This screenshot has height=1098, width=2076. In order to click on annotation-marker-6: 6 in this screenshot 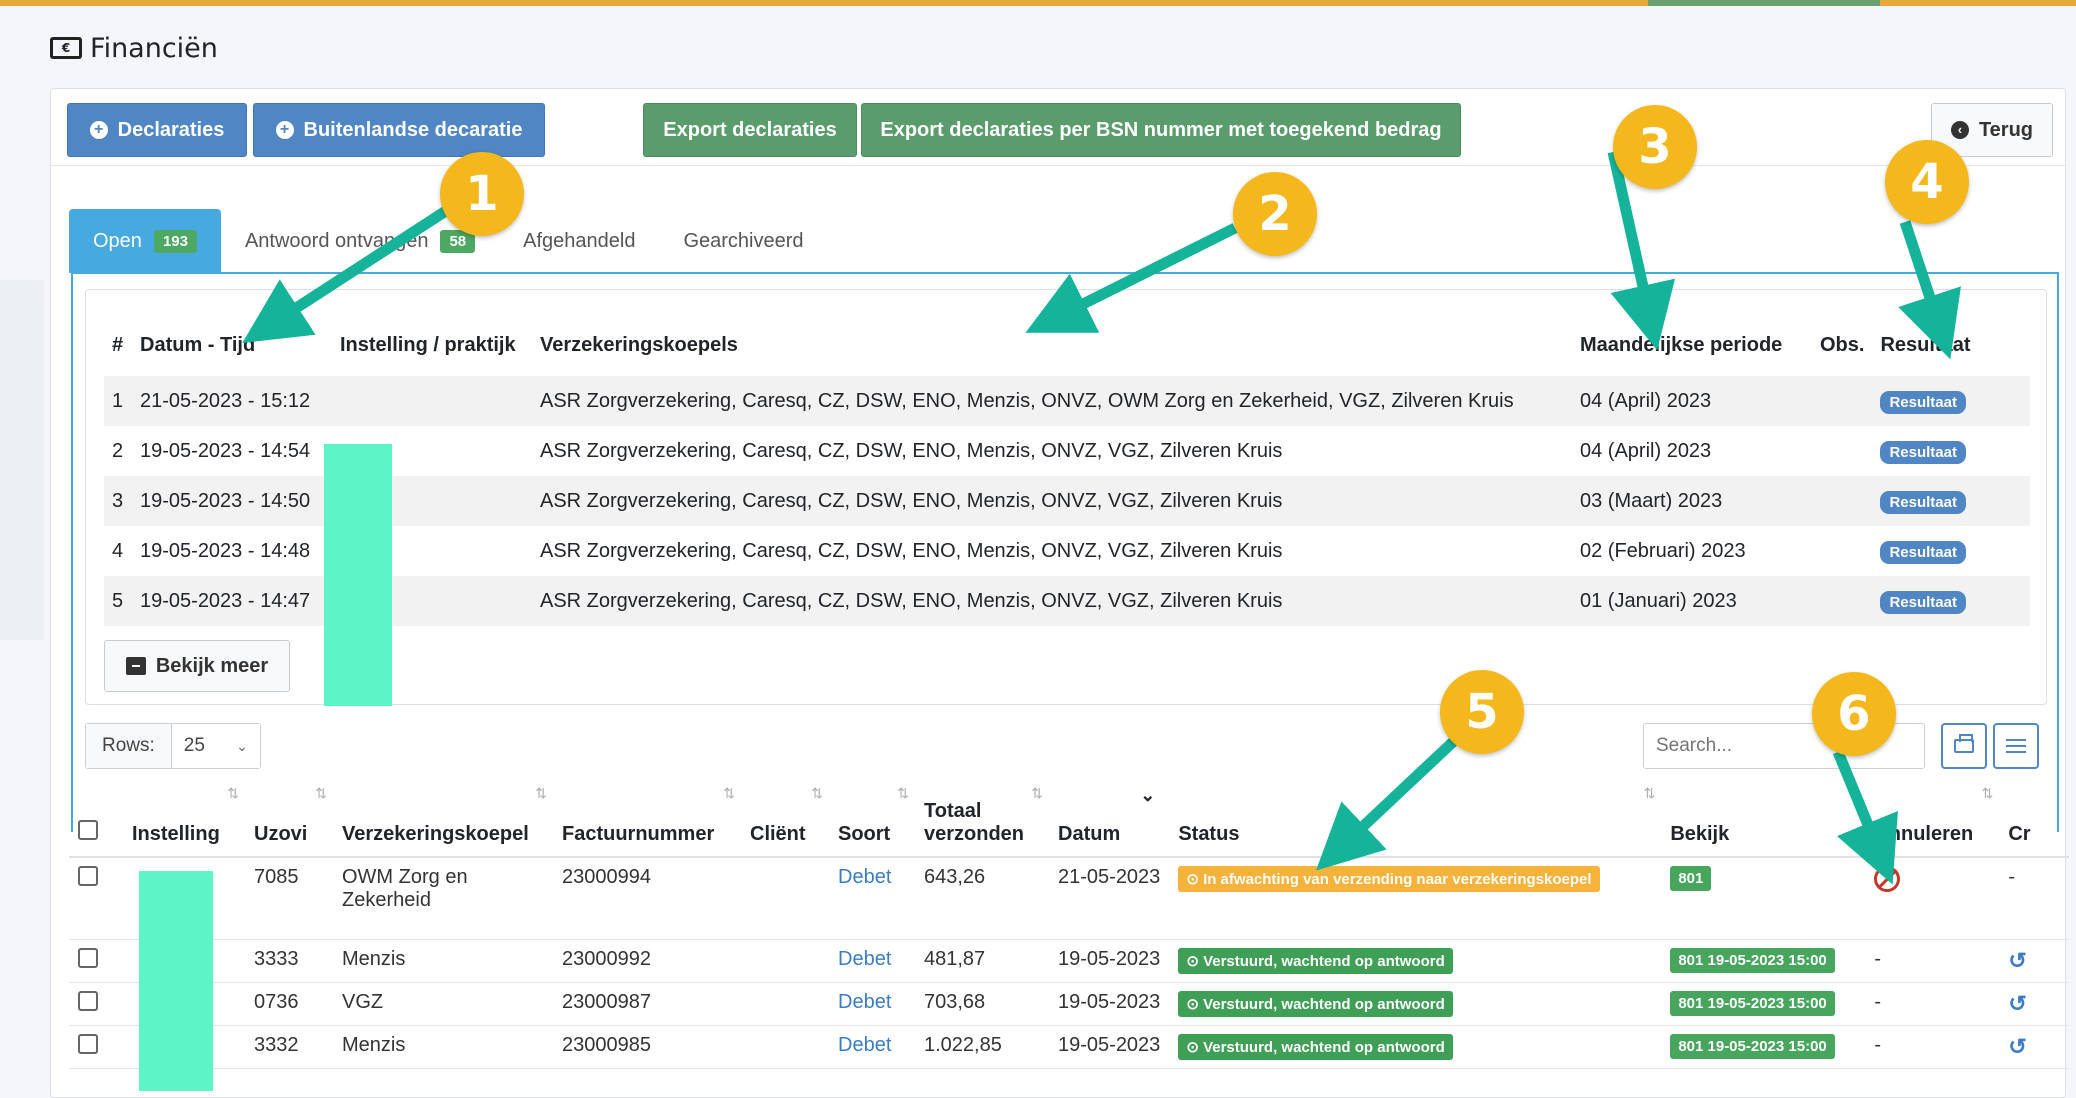, I will do `click(1854, 714)`.